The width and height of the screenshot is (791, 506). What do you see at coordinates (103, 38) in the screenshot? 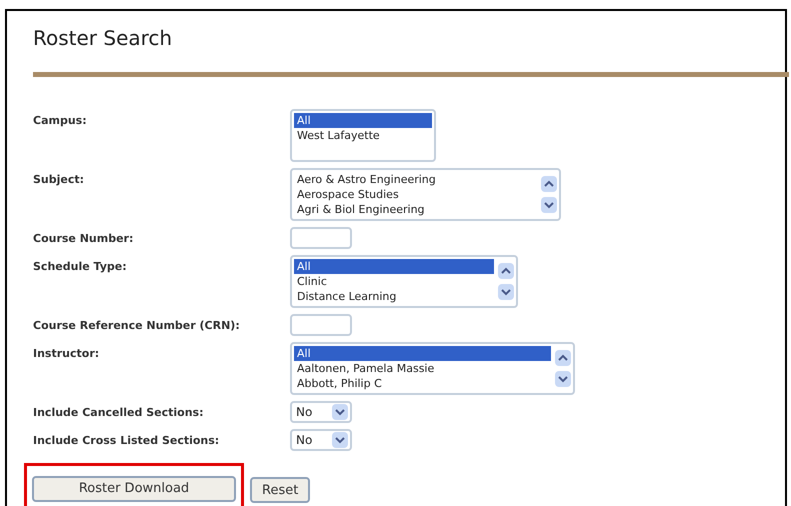
I see `page-title: Roster Search` at bounding box center [103, 38].